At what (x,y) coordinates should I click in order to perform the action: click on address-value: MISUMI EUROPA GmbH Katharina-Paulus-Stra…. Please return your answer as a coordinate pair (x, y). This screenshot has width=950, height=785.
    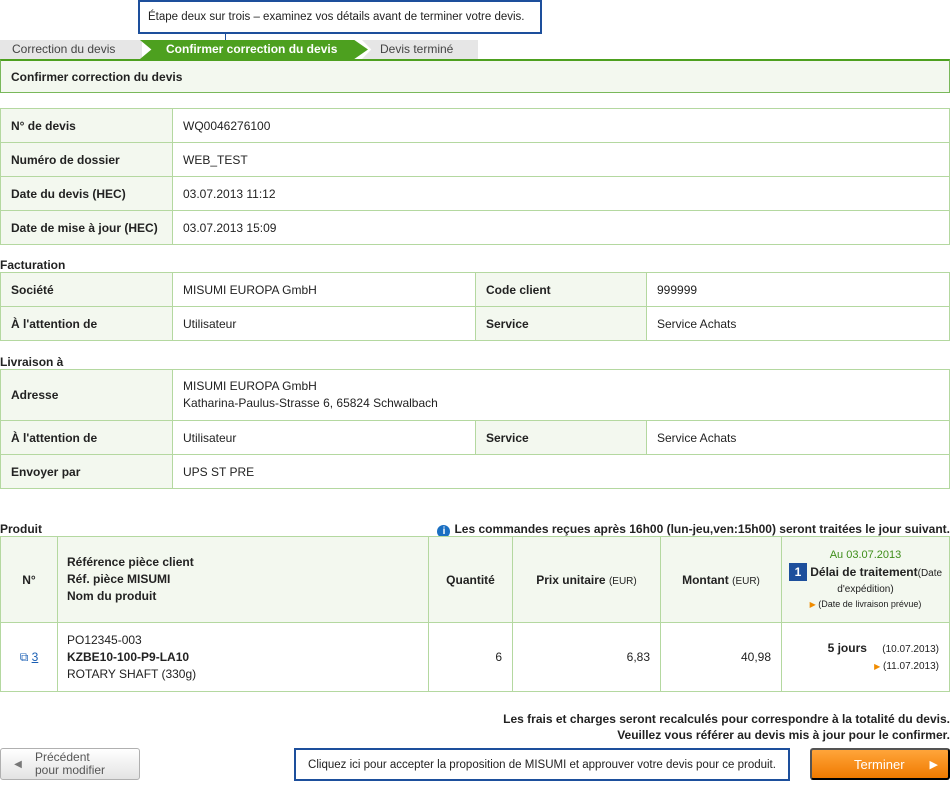
    Looking at the image, I should click on (561, 395).